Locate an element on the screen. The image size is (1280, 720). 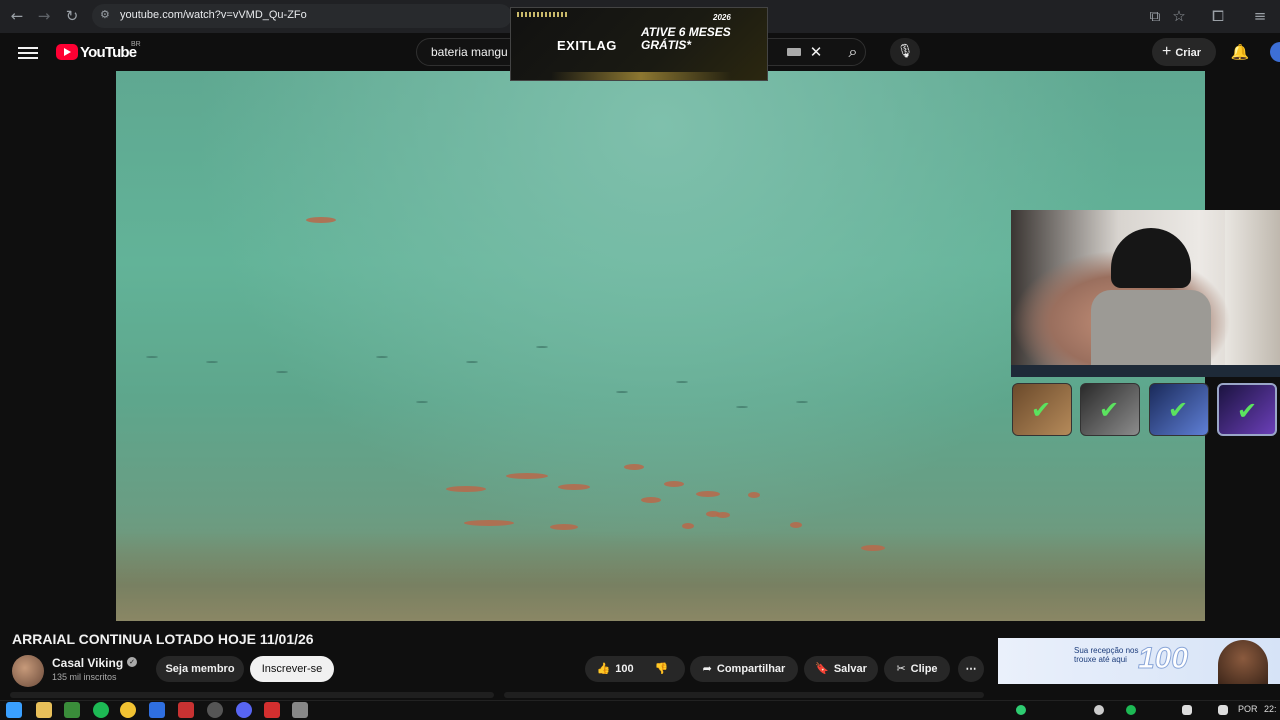
description-box is located at coordinates (252, 695).